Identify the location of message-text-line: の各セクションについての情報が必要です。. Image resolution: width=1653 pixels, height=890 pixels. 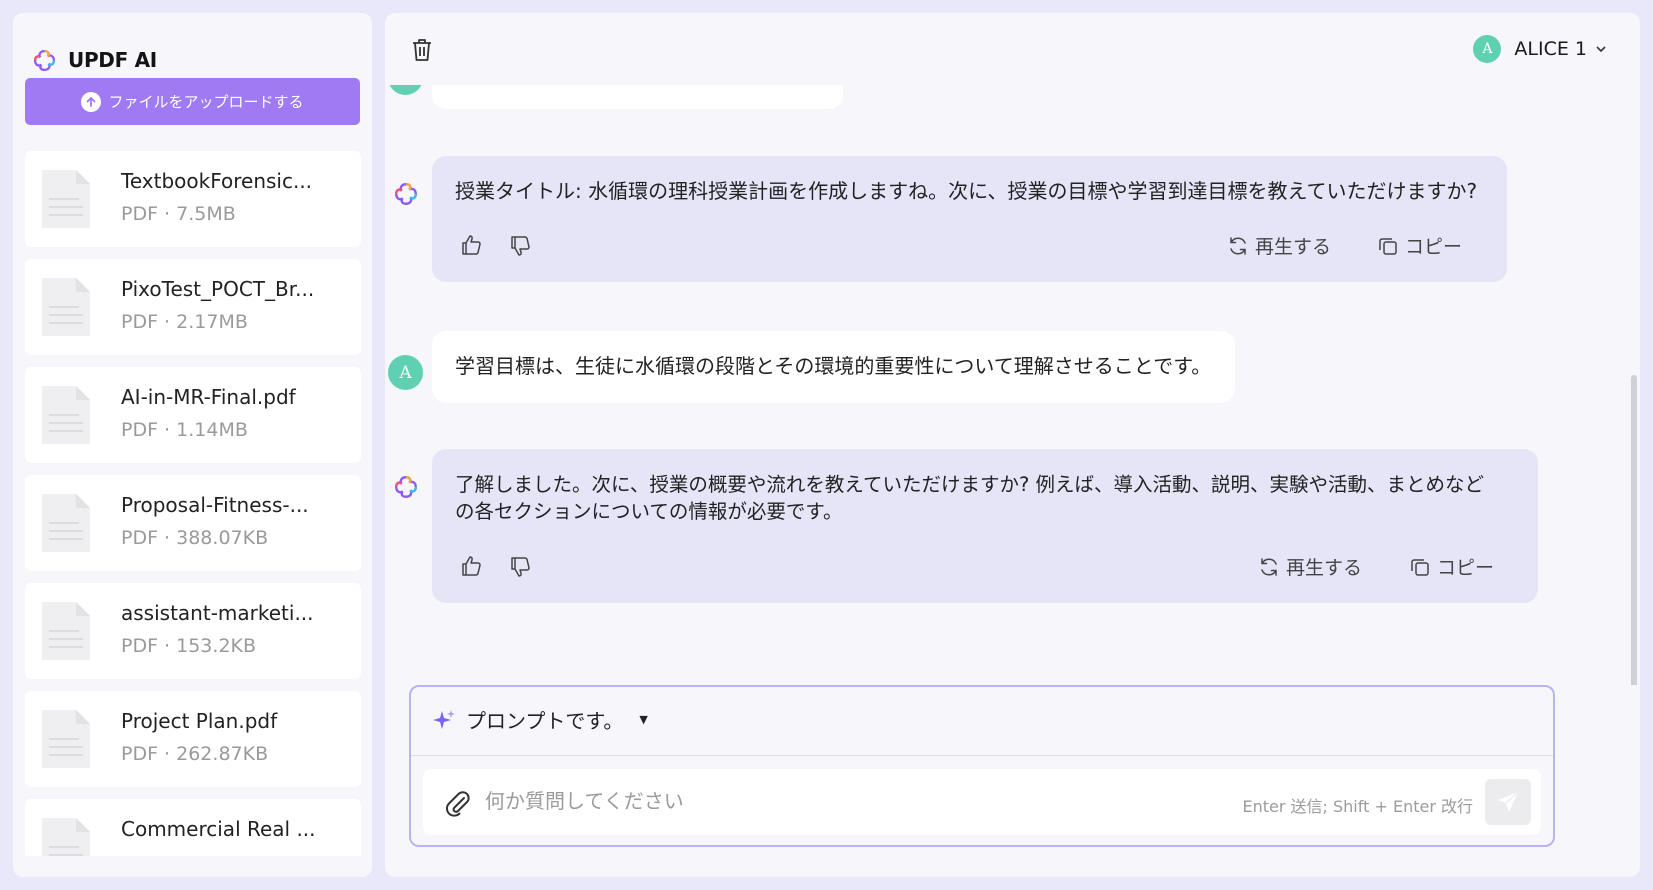
(649, 511).